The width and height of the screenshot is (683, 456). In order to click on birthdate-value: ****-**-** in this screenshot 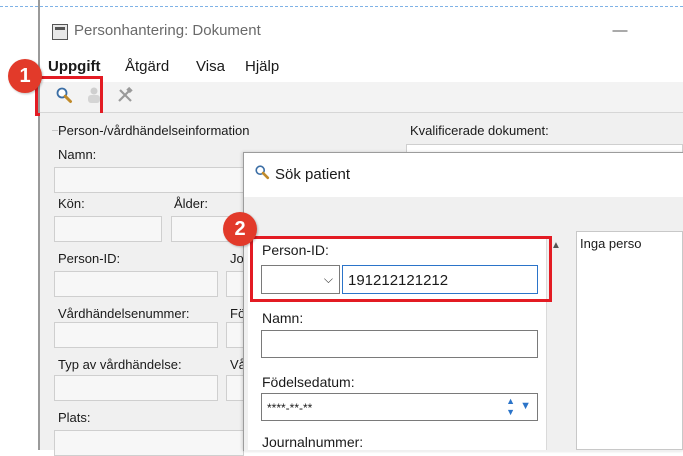, I will do `click(290, 408)`.